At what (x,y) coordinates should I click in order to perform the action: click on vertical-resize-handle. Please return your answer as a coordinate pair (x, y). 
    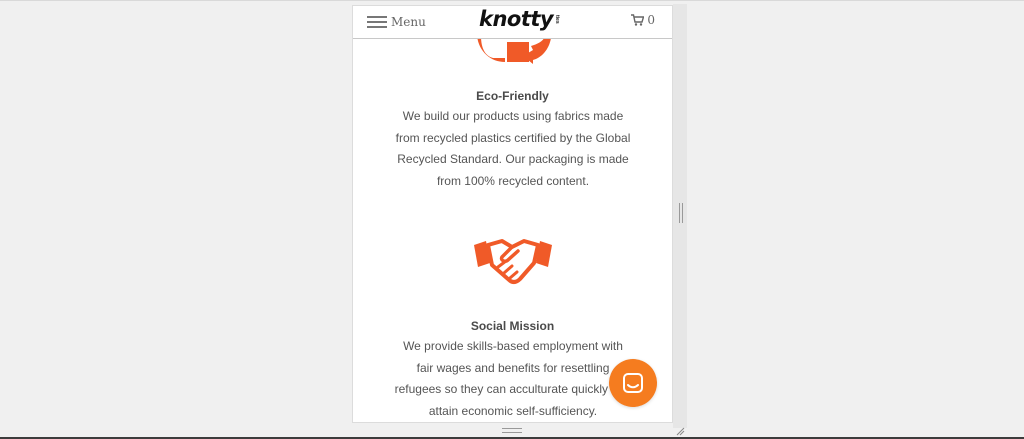
    Looking at the image, I should click on (681, 213).